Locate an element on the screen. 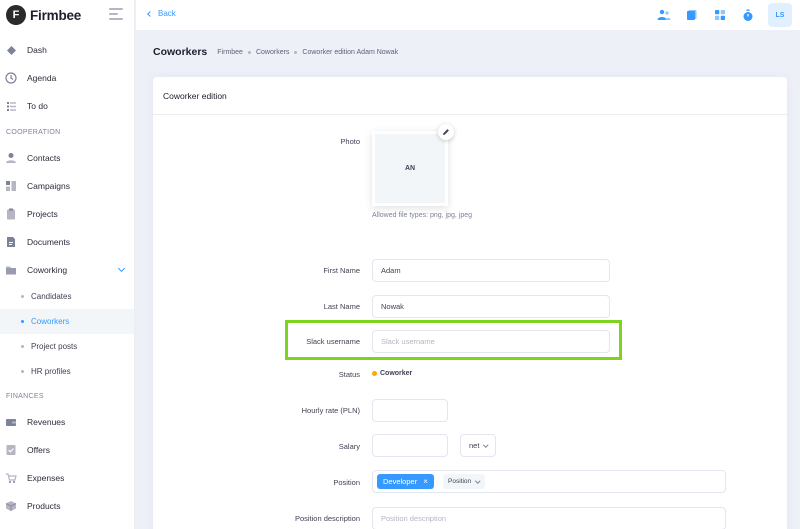 Image resolution: width=800 pixels, height=529 pixels. timer-icon is located at coordinates (748, 15).